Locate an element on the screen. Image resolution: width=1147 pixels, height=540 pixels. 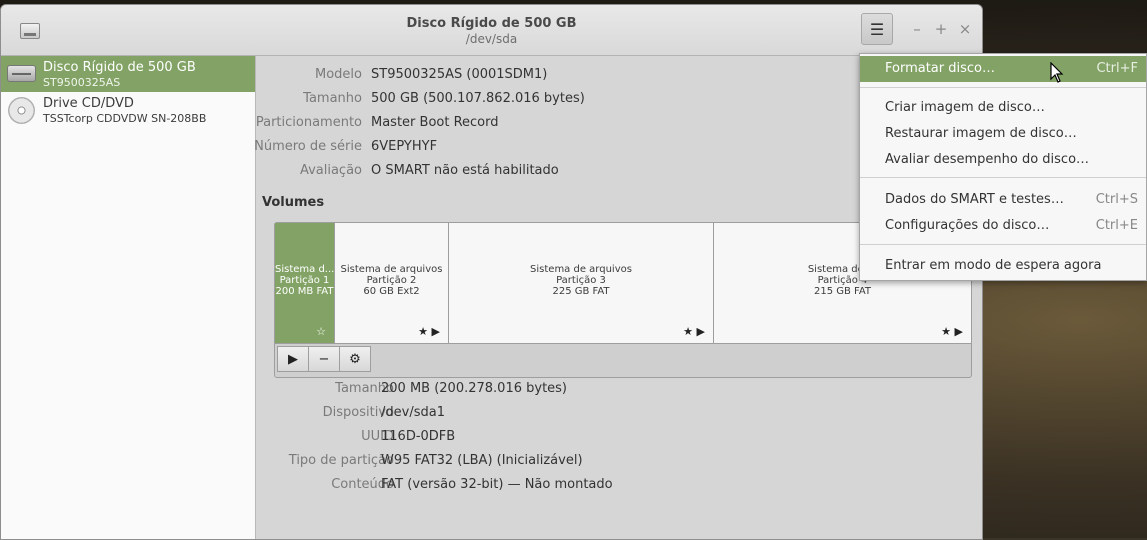
mount-button: ▶ is located at coordinates (293, 359).